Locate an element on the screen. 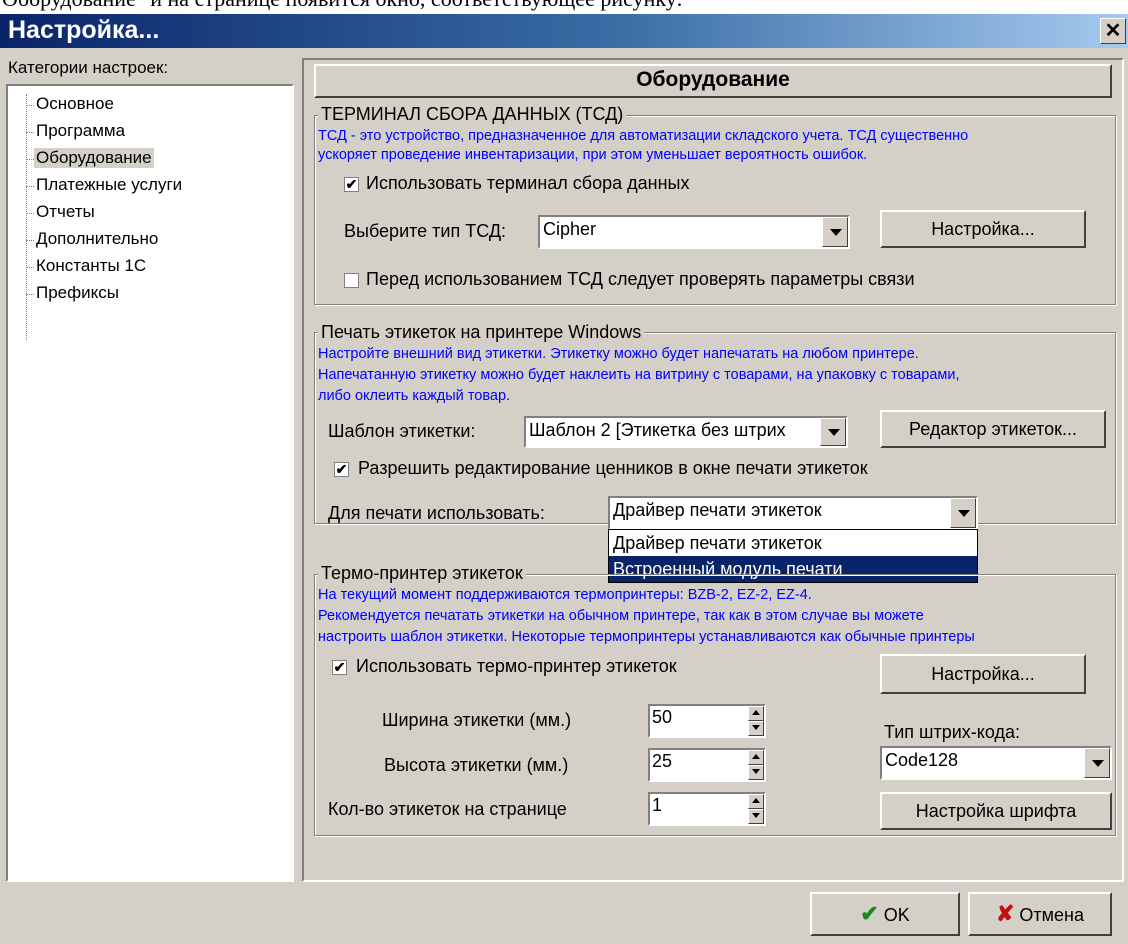 The image size is (1128, 944). template-label: Шаблон этикетки: is located at coordinates (402, 431).